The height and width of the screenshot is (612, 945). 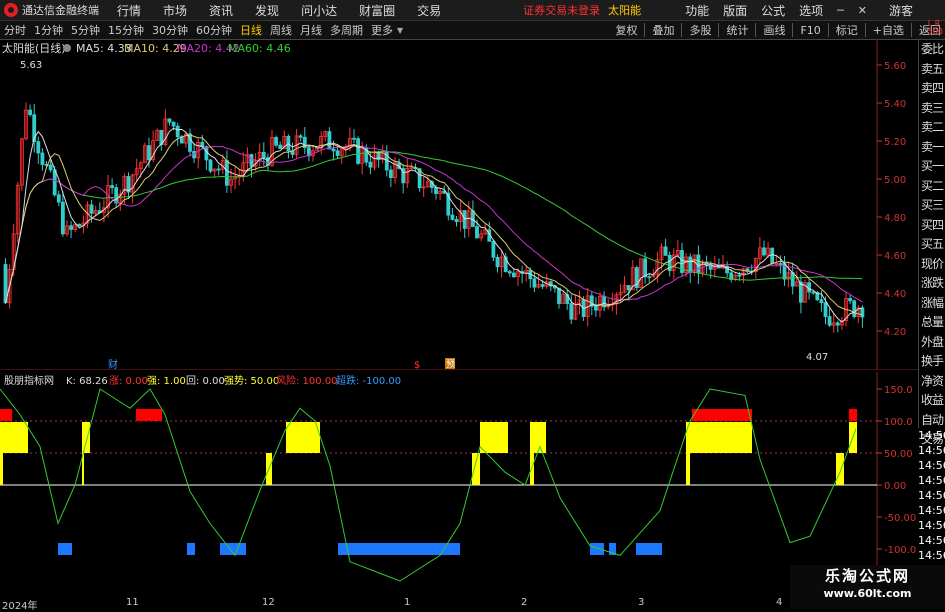 What do you see at coordinates (774, 30) in the screenshot?
I see `tool-draw: 画线` at bounding box center [774, 30].